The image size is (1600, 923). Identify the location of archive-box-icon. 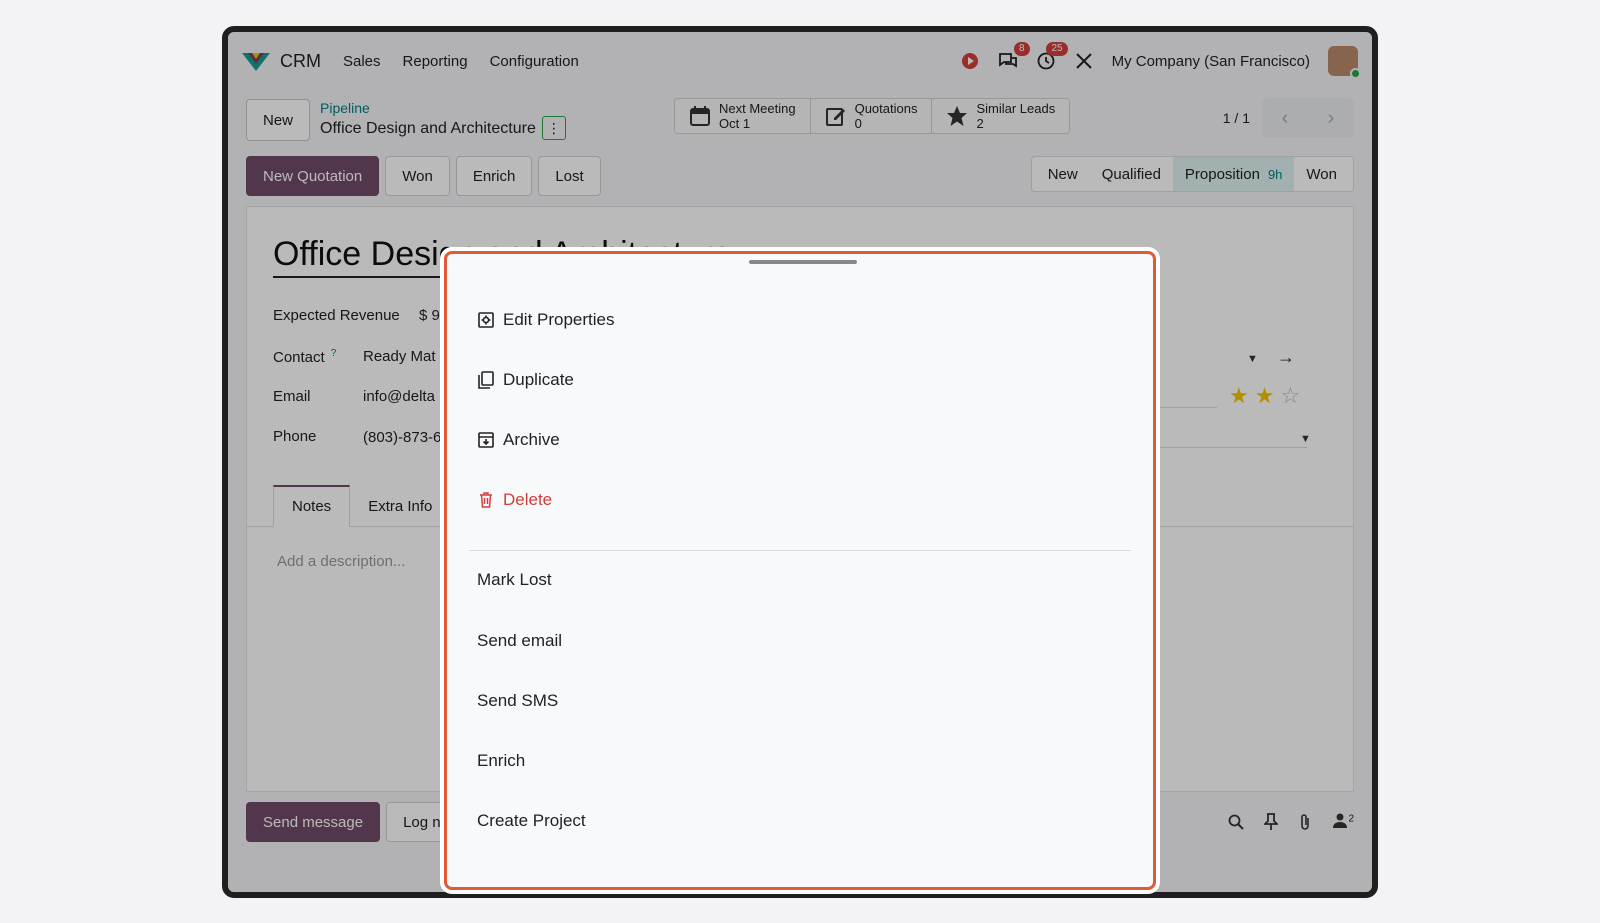
(486, 440).